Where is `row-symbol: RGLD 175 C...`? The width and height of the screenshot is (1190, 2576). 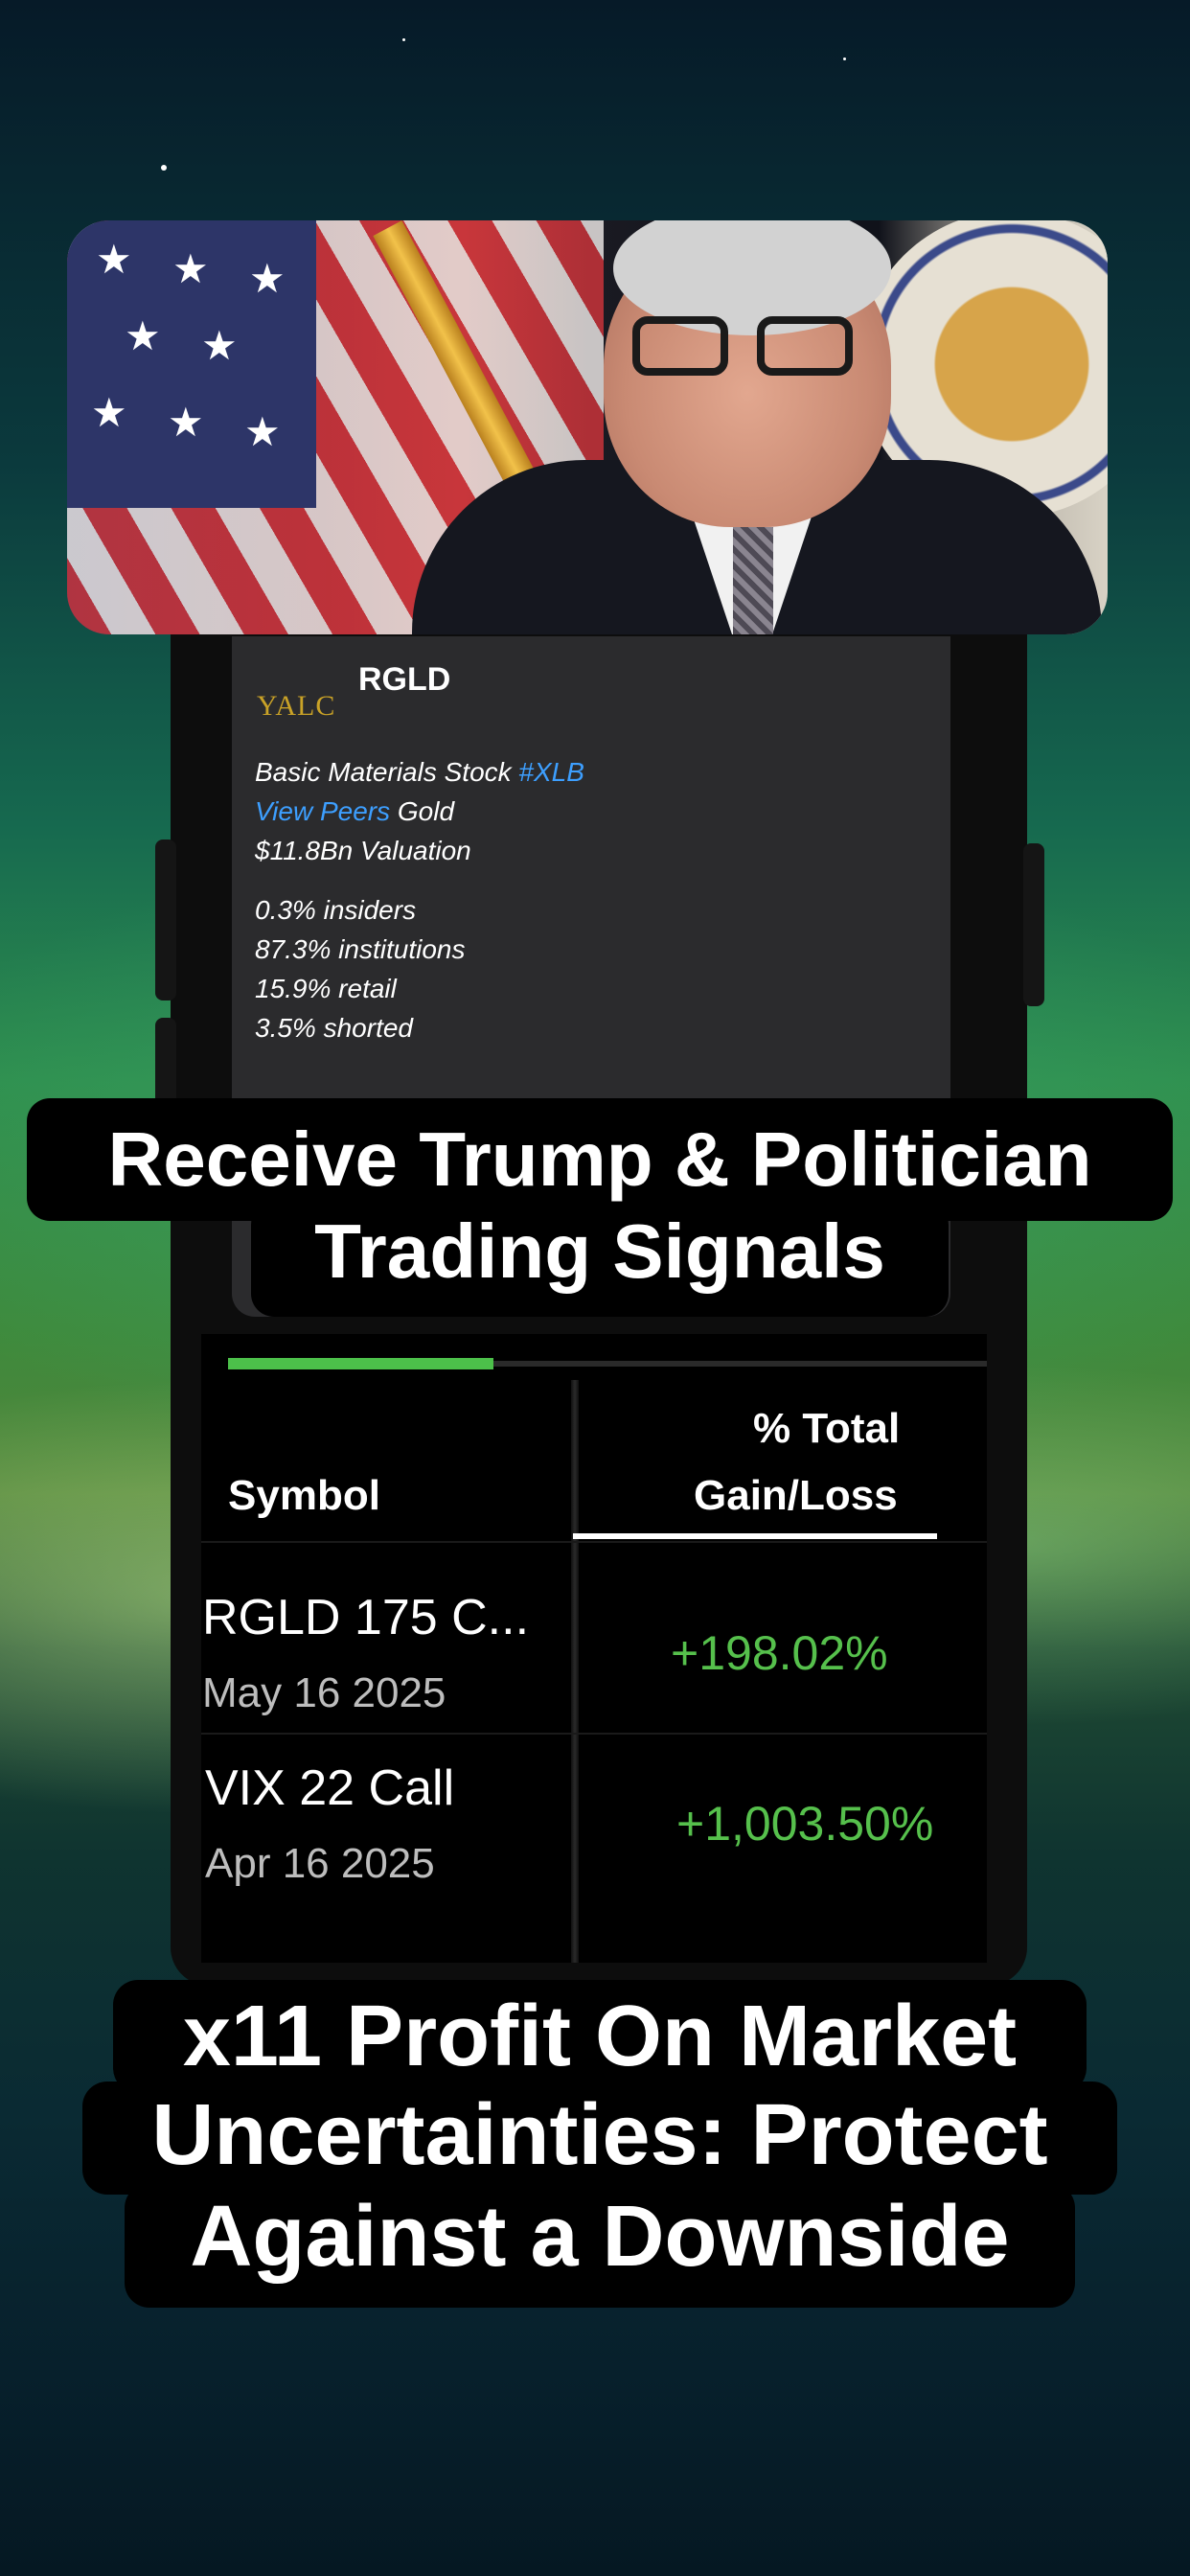
row-symbol: RGLD 175 C... is located at coordinates (366, 1617).